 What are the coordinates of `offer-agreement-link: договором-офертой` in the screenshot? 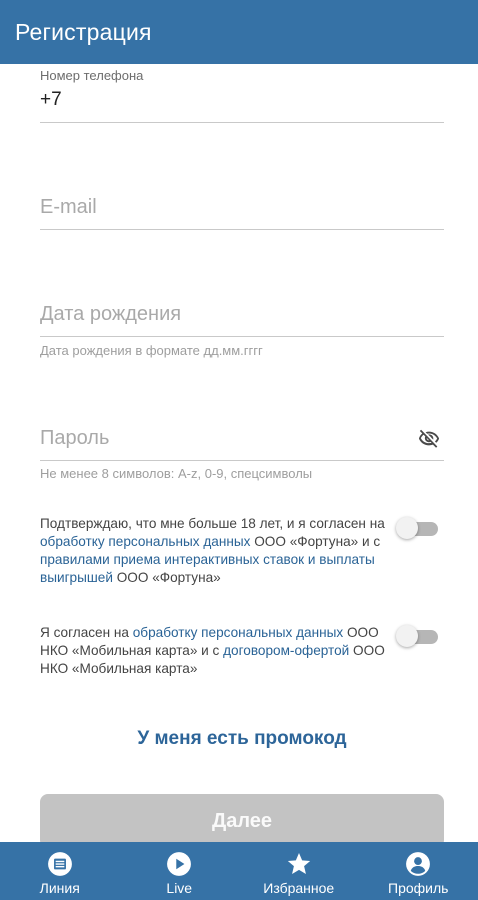 It's located at (286, 650).